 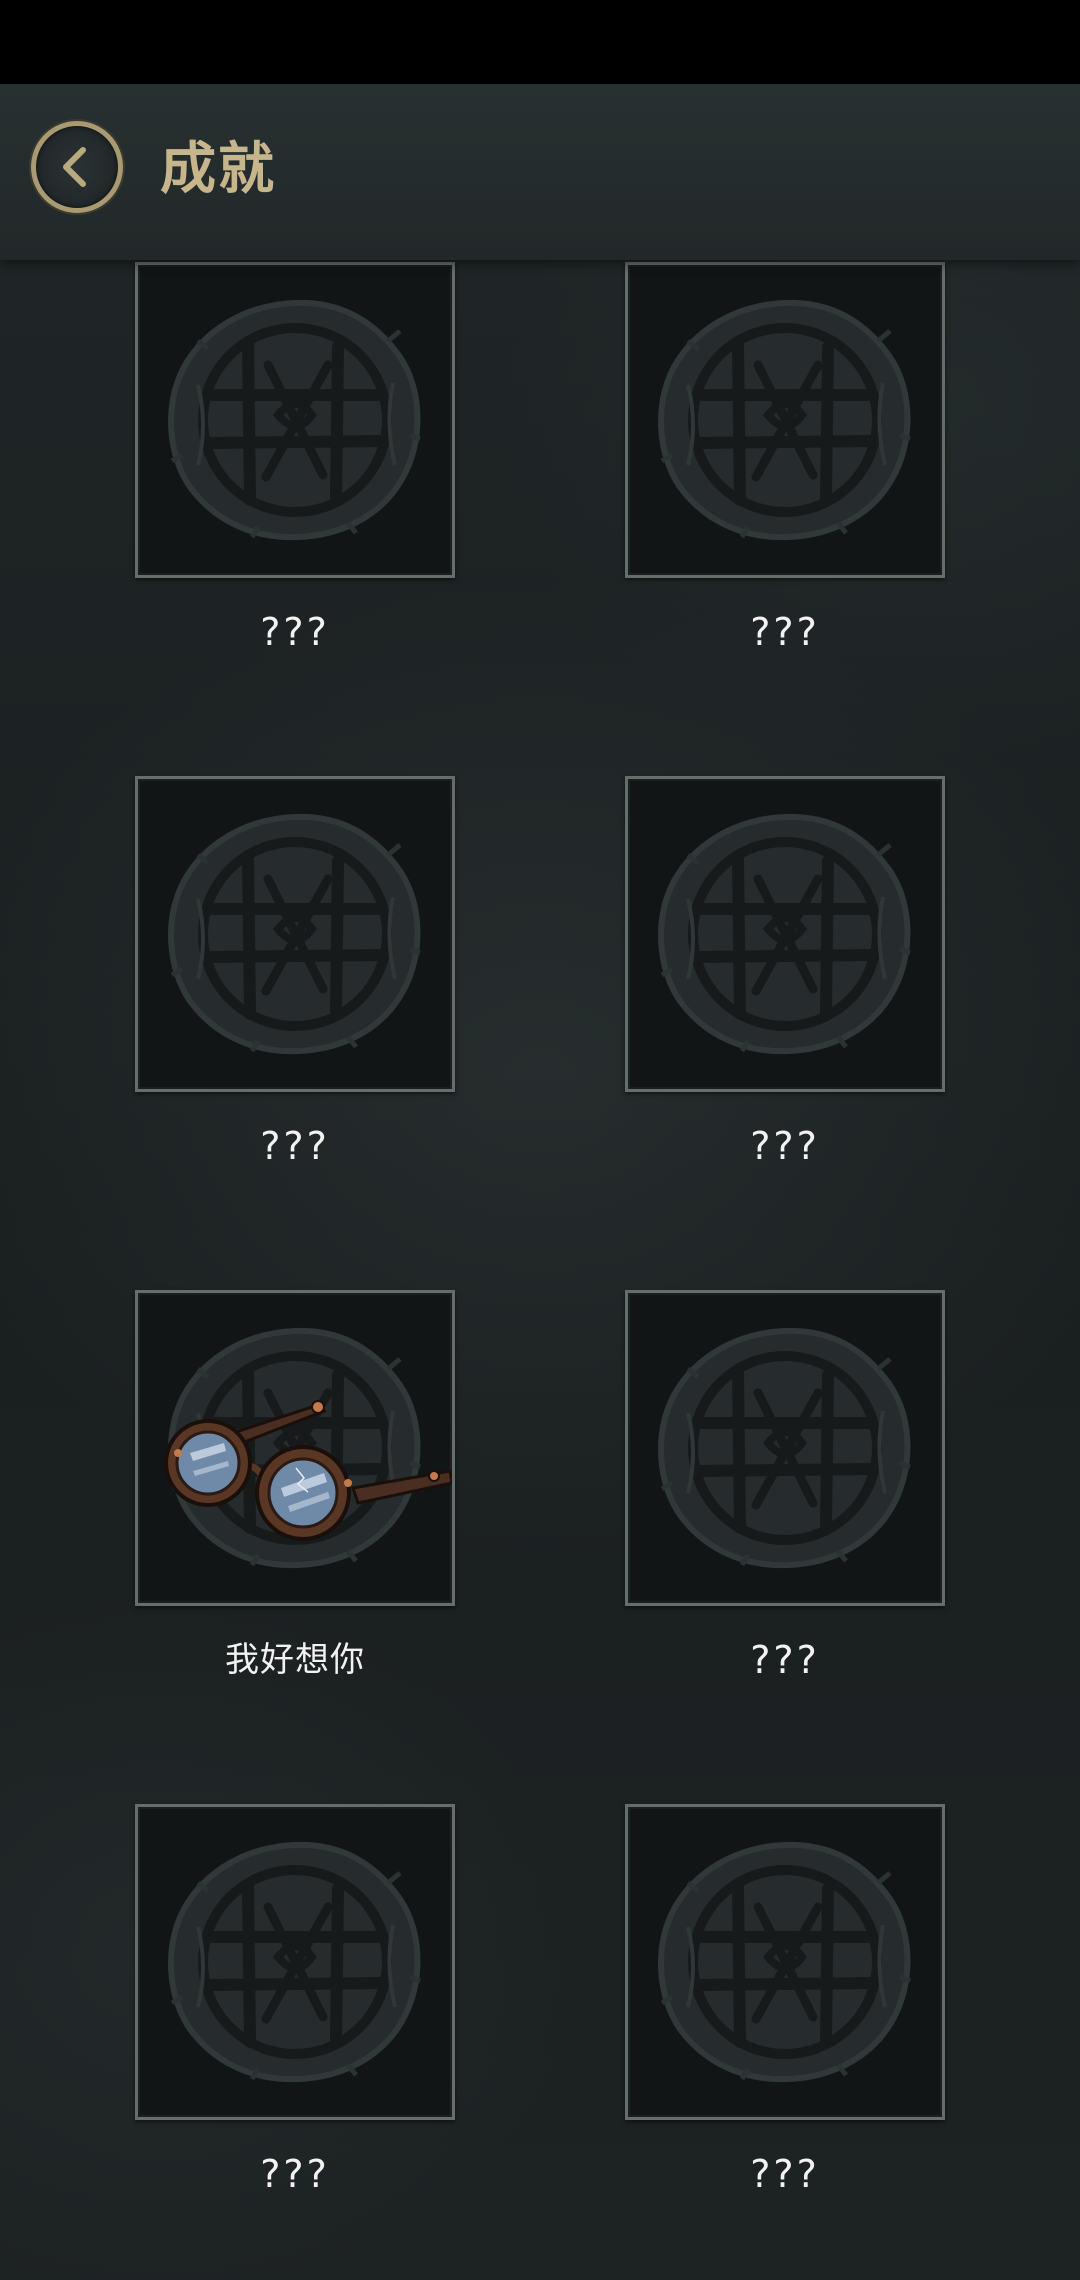 What do you see at coordinates (218, 169) in the screenshot?
I see `page-title: 成就` at bounding box center [218, 169].